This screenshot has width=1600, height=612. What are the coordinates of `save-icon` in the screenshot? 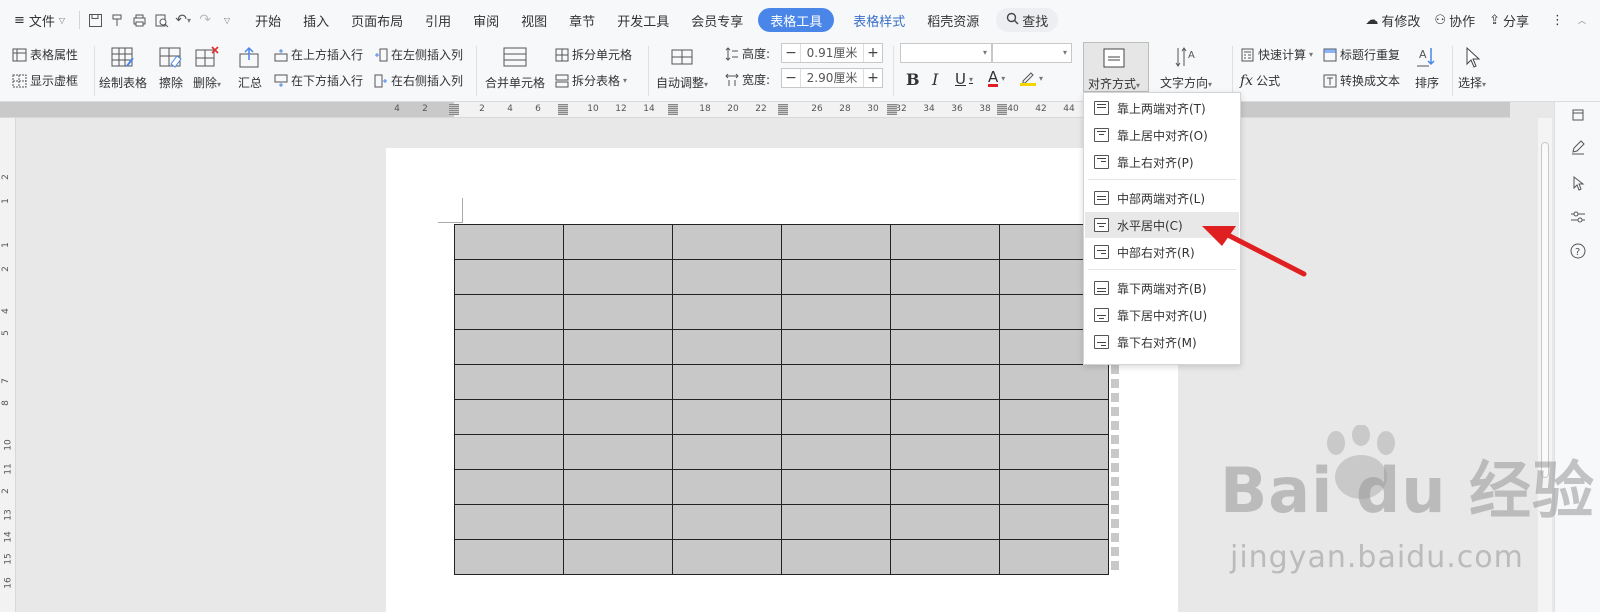 It's located at (95, 20).